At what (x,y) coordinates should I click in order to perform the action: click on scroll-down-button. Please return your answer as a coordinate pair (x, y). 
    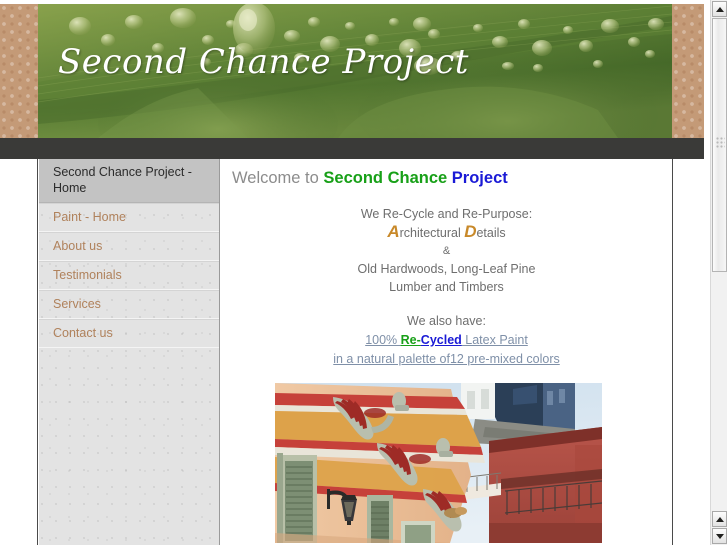
    Looking at the image, I should click on (719, 536).